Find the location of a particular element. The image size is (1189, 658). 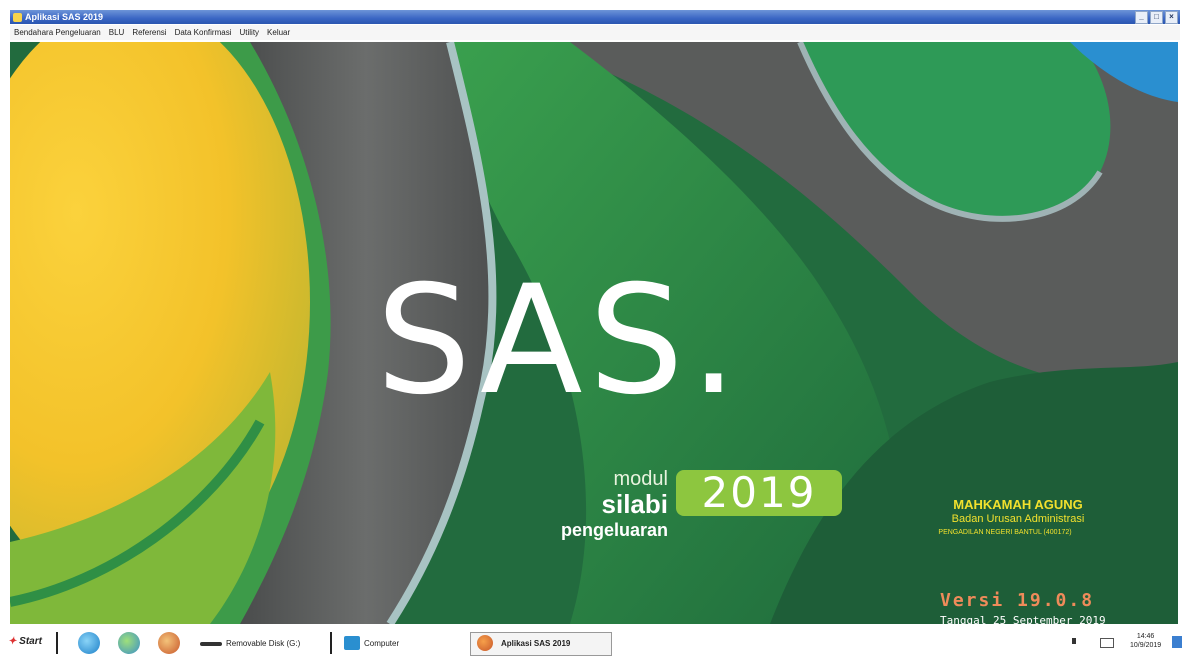

org-subtitle: Badan Urusan Administrasi is located at coordinates (1018, 519).